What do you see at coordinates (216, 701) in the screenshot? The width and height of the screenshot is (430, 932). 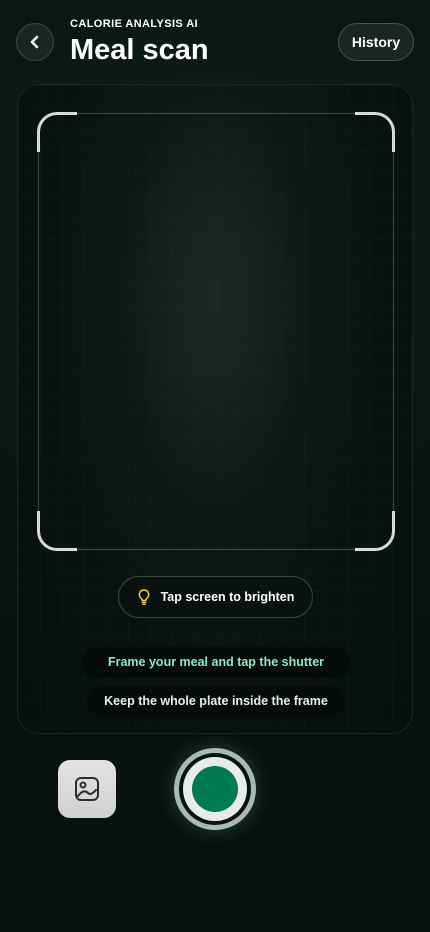 I see `tip-secondary: Keep the whole plate inside the frame` at bounding box center [216, 701].